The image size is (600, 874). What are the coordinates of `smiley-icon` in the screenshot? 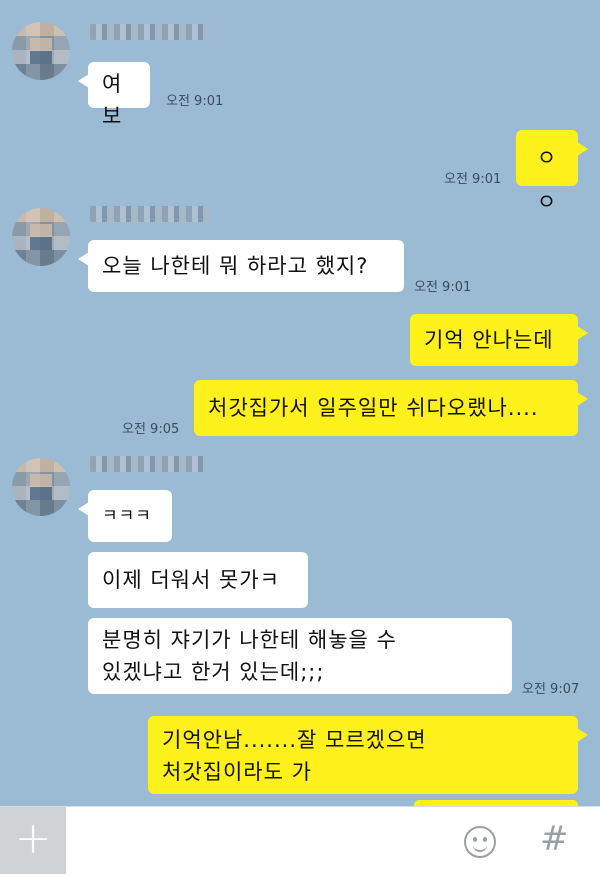 It's located at (480, 842).